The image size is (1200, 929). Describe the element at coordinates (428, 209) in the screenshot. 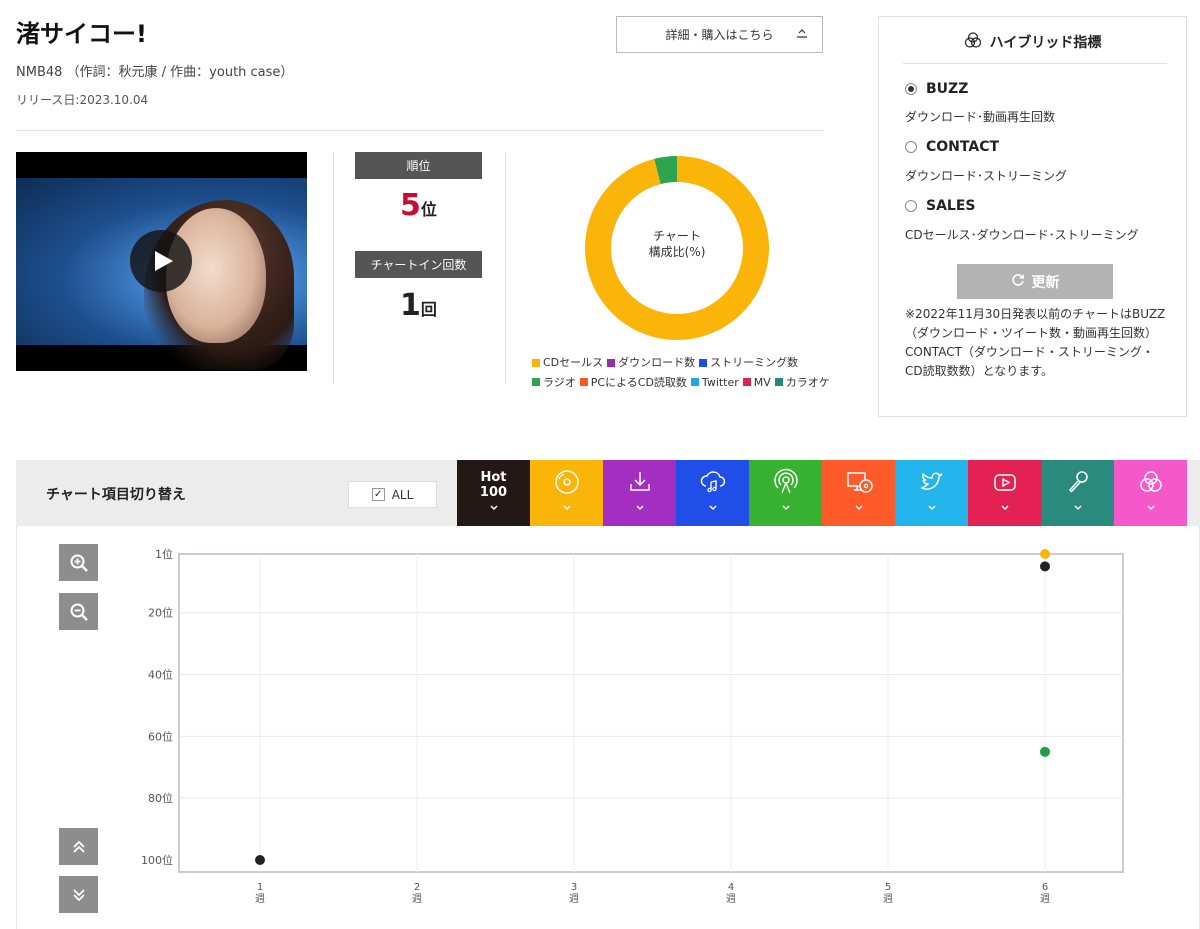

I see `rank-unit: 位` at that location.